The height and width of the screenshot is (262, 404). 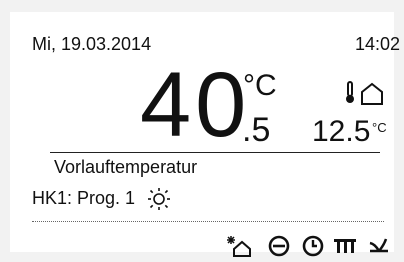 I want to click on radiator-icon, so click(x=345, y=246).